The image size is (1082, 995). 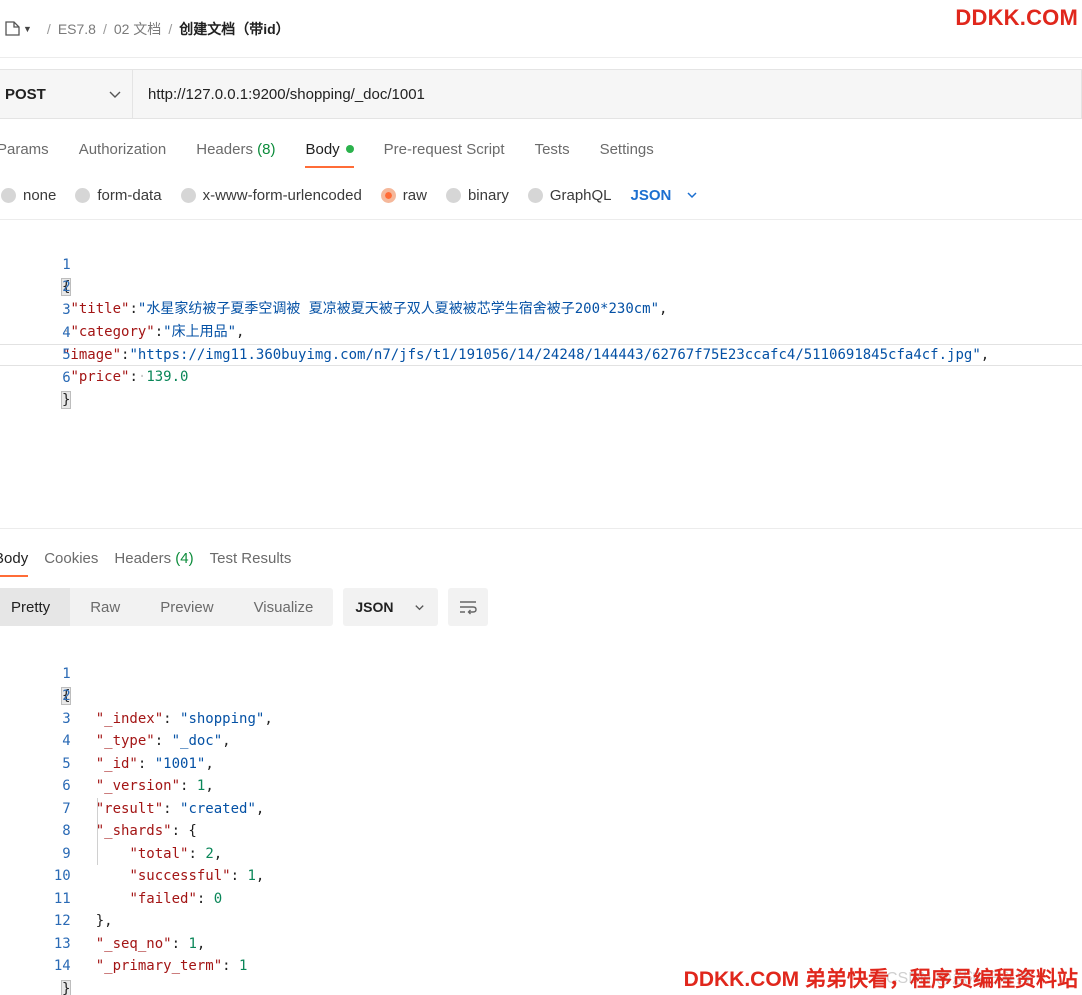 I want to click on radio-graphql-label: GraphQL, so click(x=580, y=195).